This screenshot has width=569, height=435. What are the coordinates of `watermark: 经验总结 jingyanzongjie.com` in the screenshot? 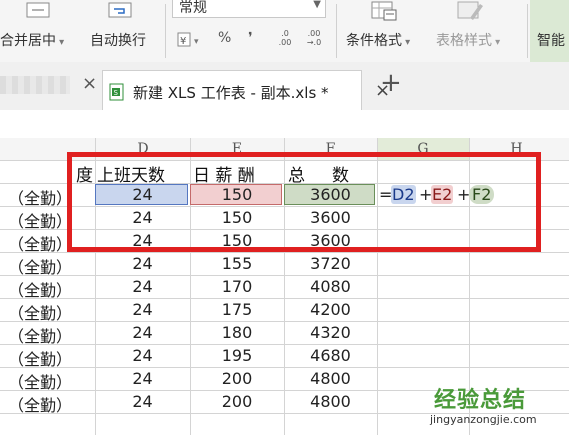 It's located at (499, 408).